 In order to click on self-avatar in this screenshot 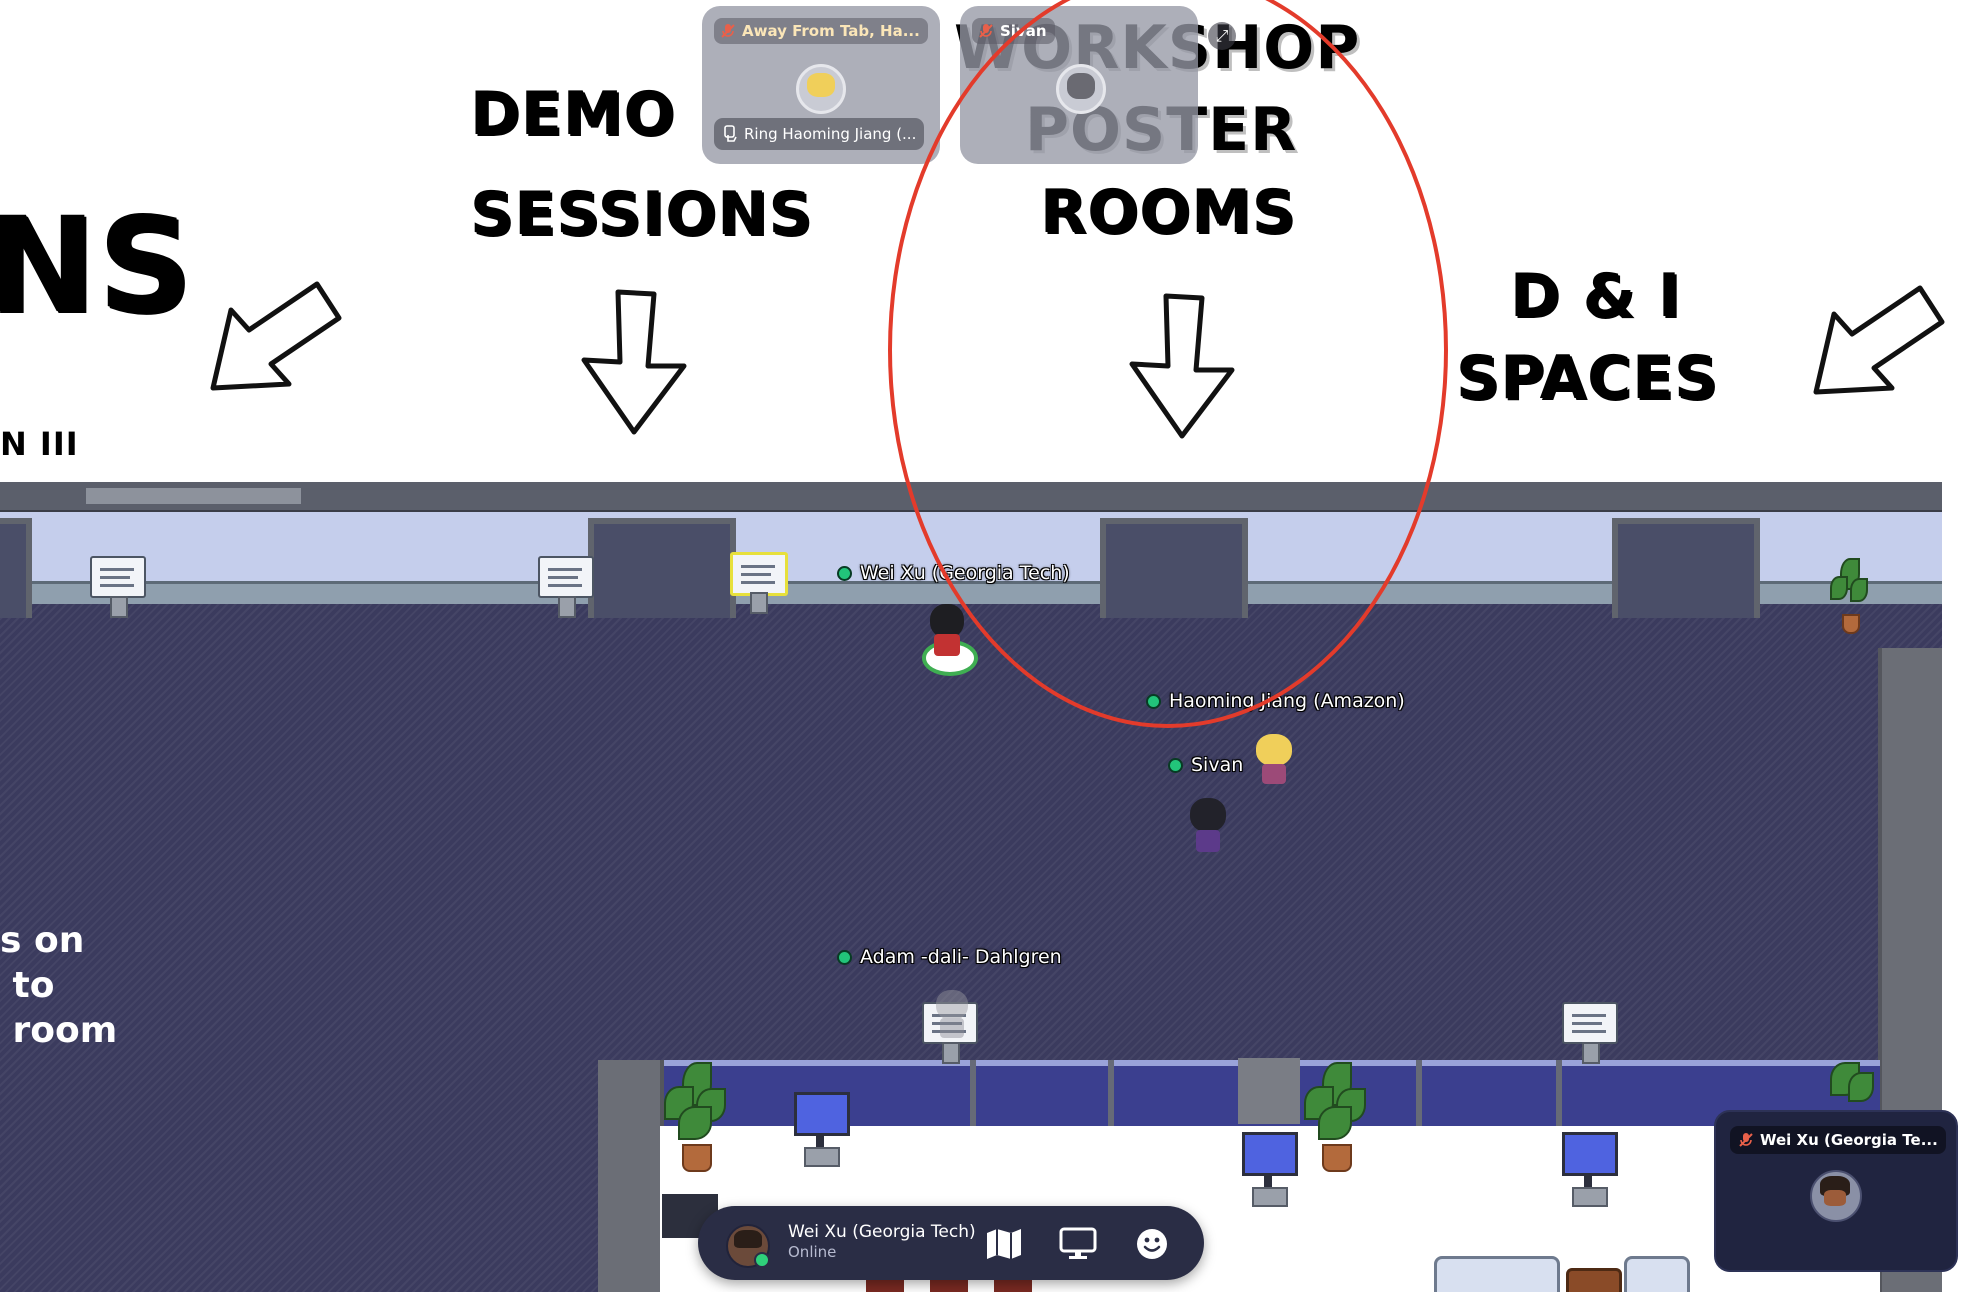, I will do `click(1836, 1196)`.